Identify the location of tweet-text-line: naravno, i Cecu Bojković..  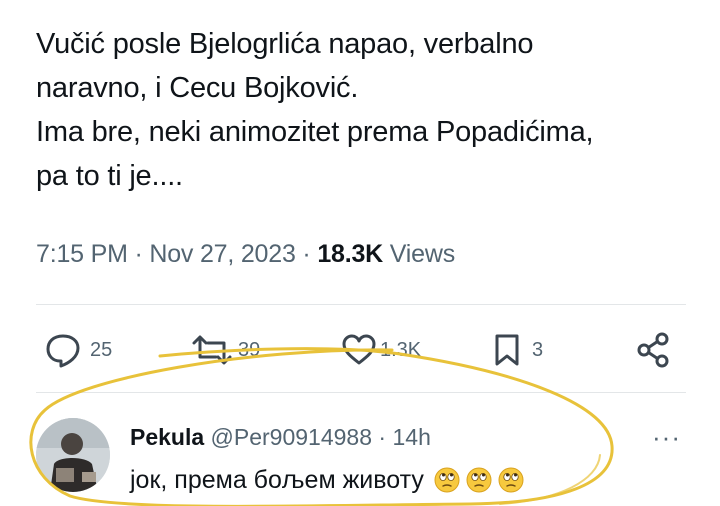
(197, 88).